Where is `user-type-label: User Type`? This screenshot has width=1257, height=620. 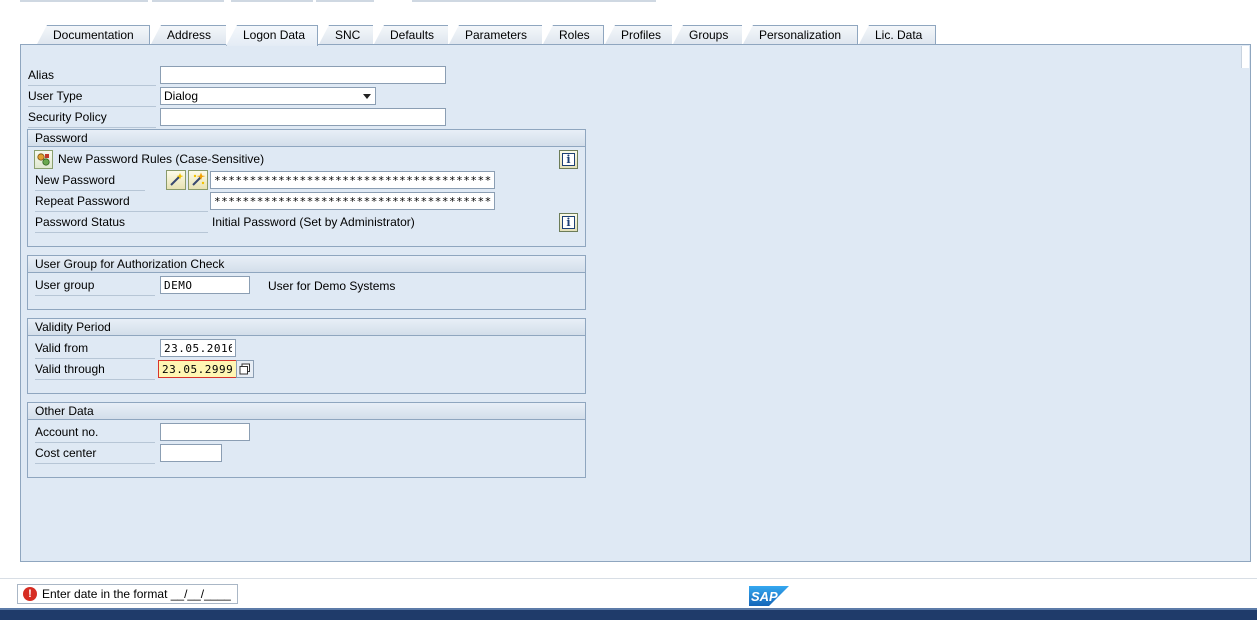 user-type-label: User Type is located at coordinates (92, 96).